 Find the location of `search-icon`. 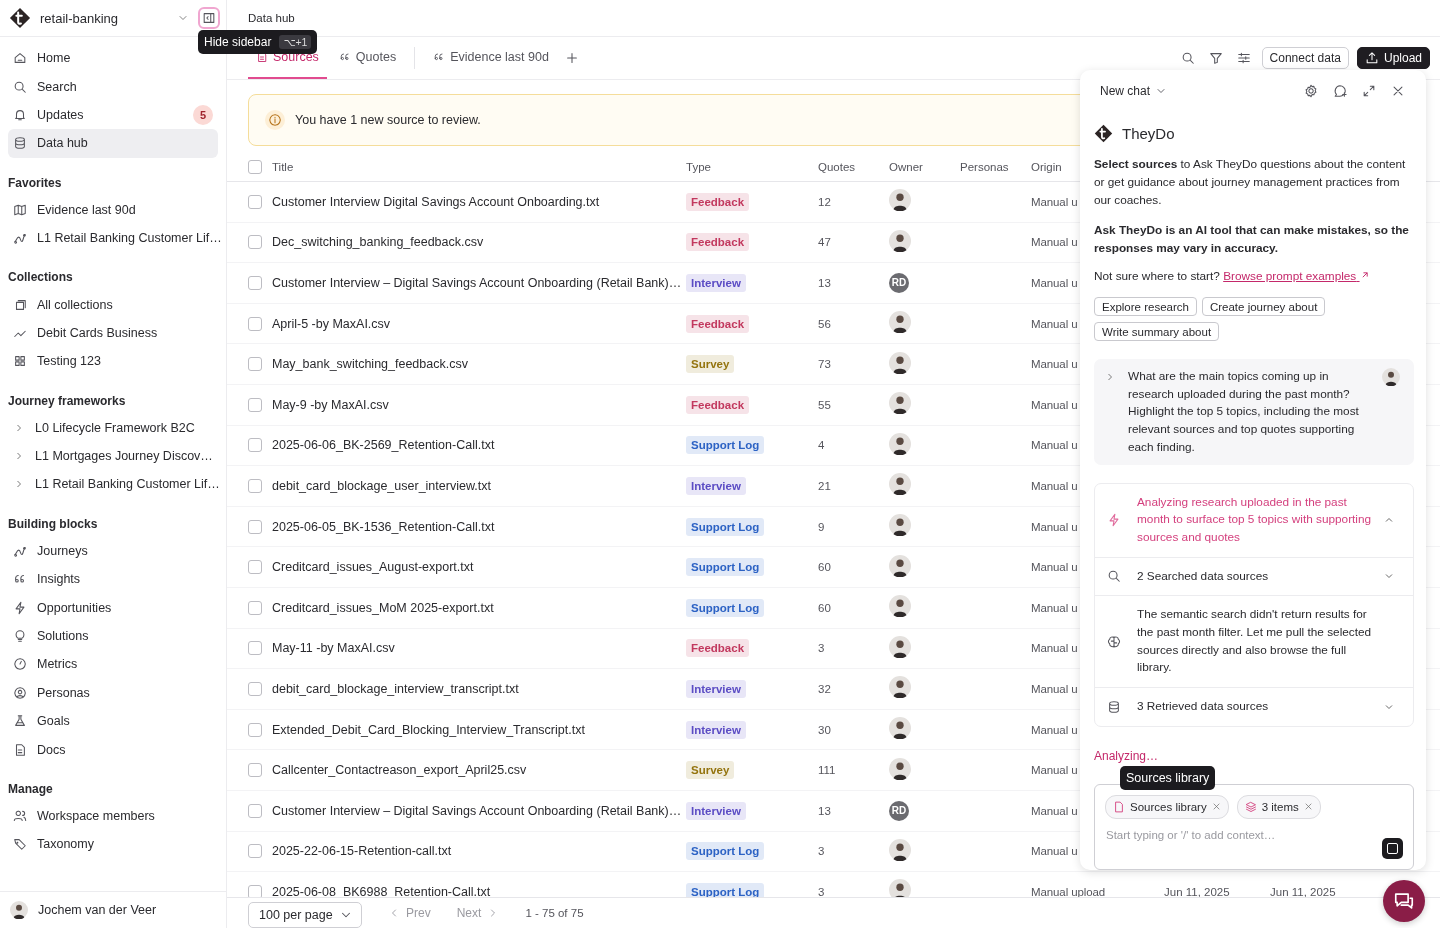

search-icon is located at coordinates (1114, 576).